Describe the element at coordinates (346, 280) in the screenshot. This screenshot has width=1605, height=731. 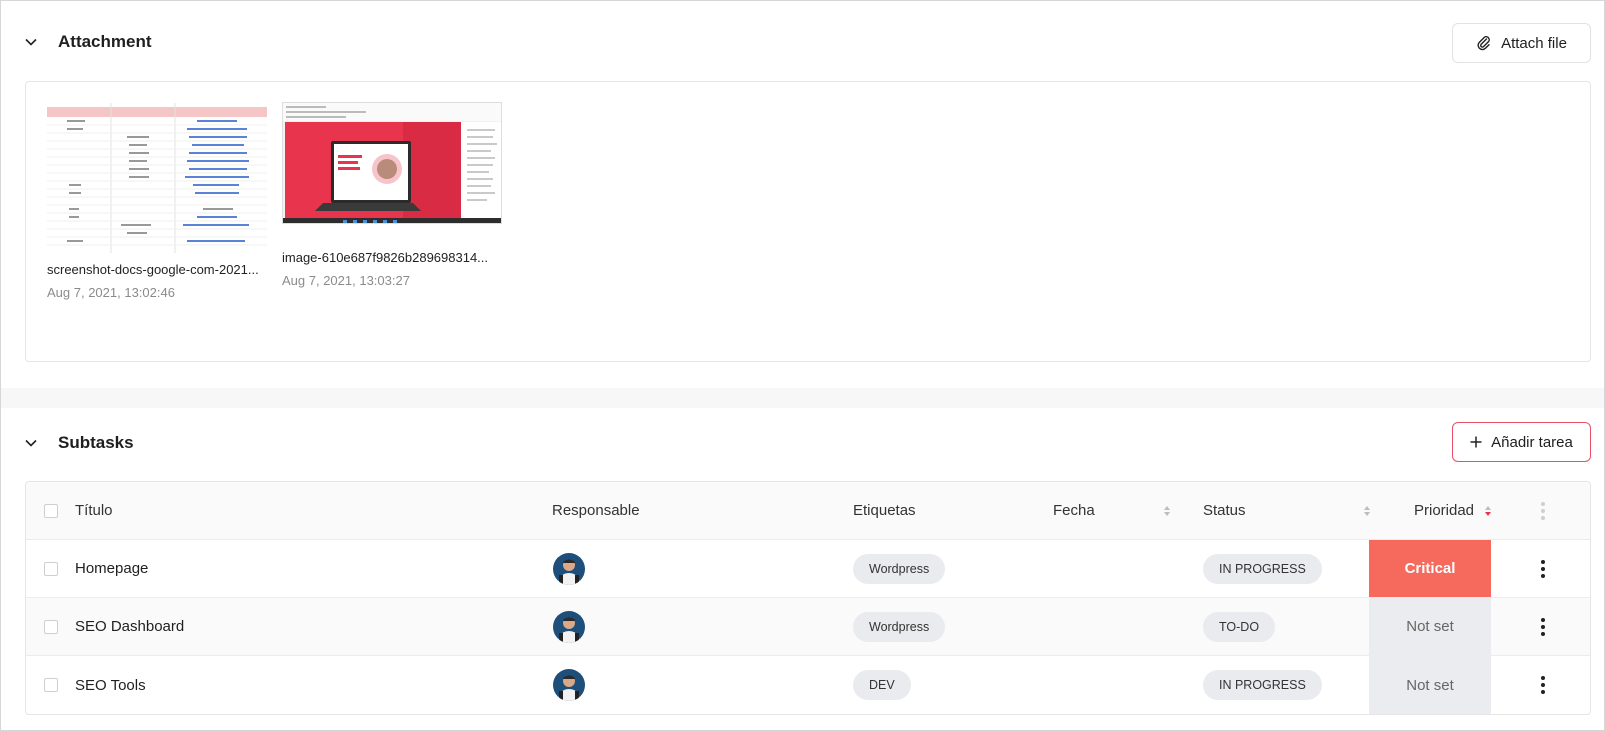
I see `attachment-file-date: Aug 7, 2021, 13:03:27` at that location.